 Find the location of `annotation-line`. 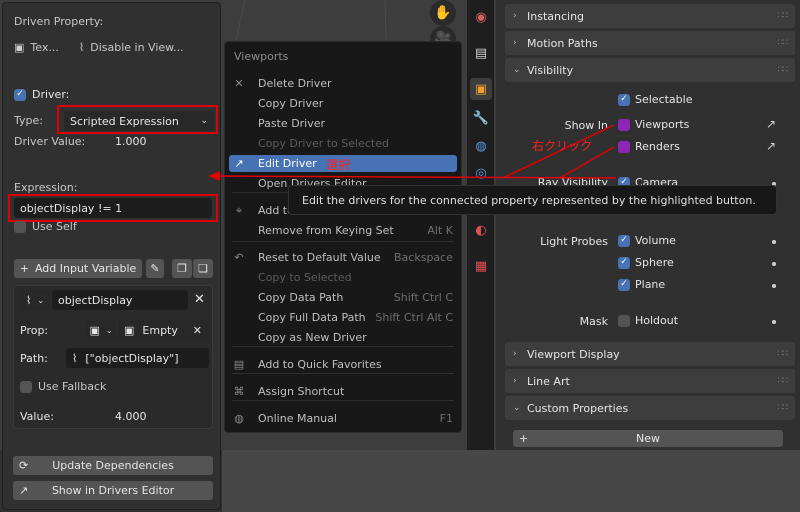

annotation-line is located at coordinates (416, 177).